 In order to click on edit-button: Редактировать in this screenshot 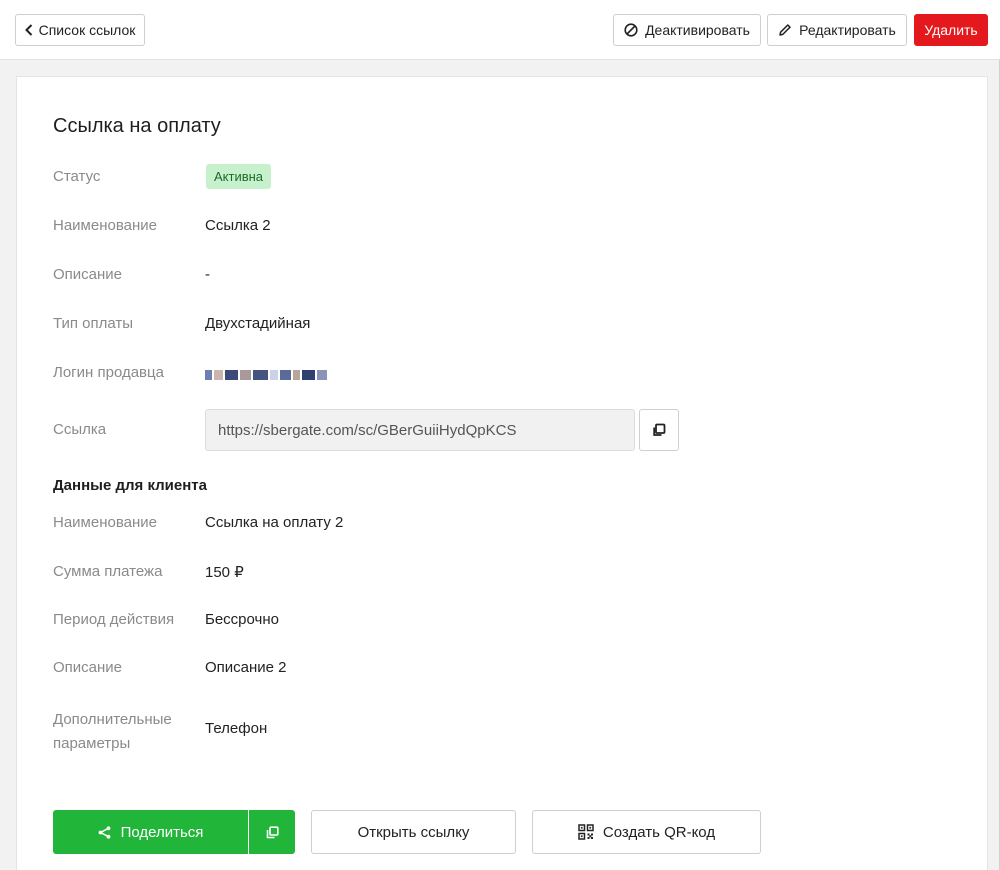, I will do `click(837, 30)`.